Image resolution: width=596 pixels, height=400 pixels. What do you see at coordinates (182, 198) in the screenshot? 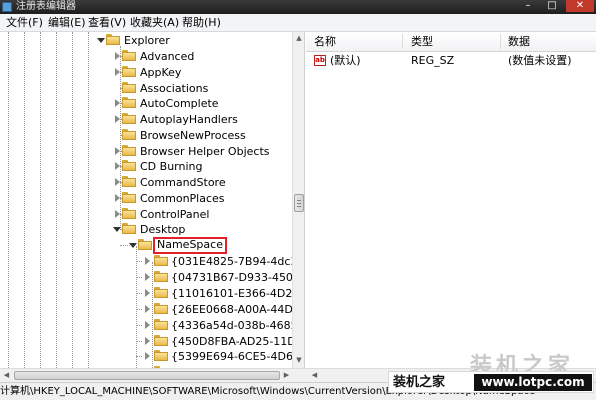
I see `tree-node-label: CommonPlaces` at bounding box center [182, 198].